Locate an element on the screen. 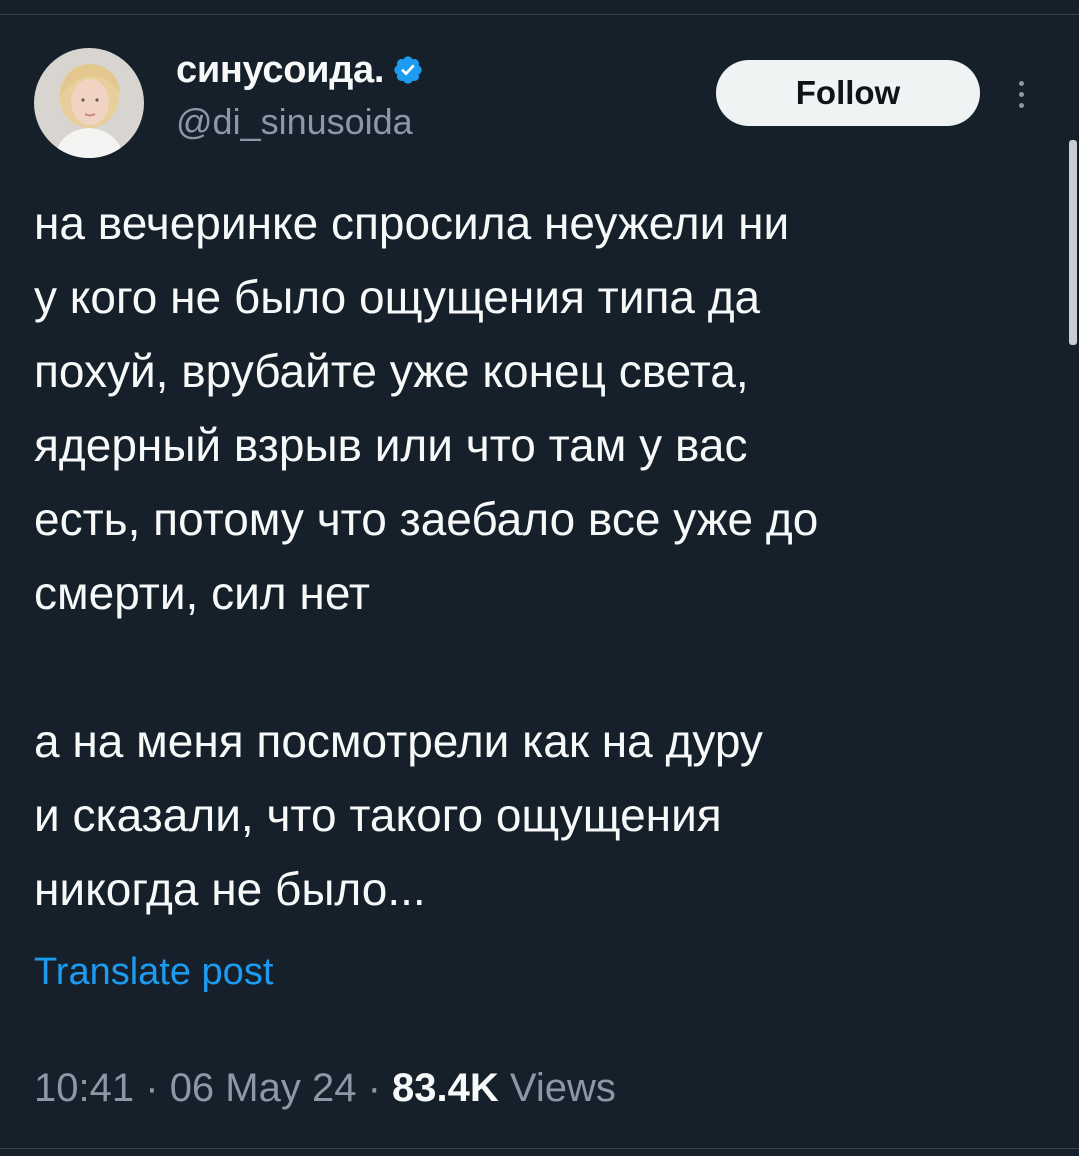 This screenshot has height=1156, width=1079. scrollbar is located at coordinates (1073, 242).